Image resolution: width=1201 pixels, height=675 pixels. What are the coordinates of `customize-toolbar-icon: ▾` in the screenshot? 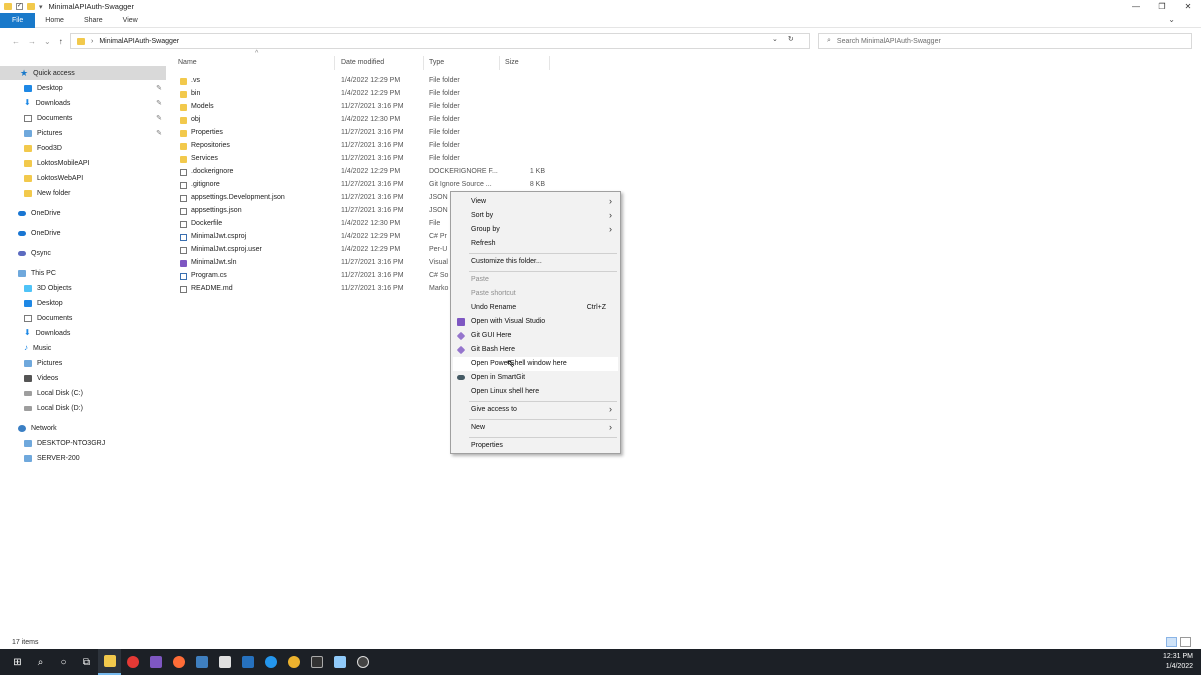 It's located at (41, 7).